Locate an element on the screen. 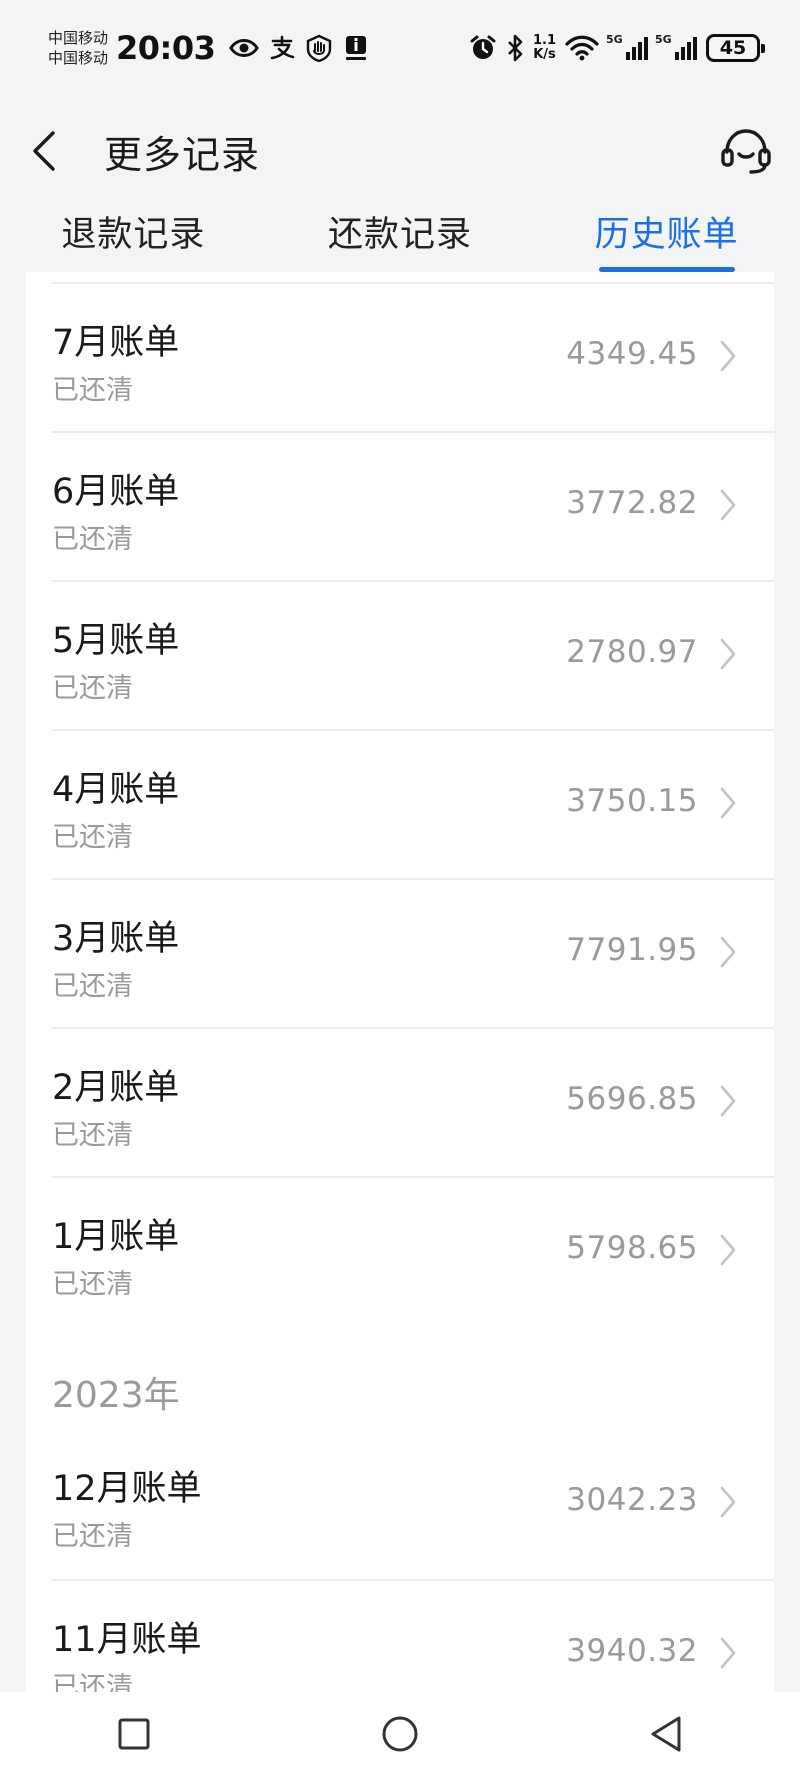  system-navigation-bar is located at coordinates (400, 1734).